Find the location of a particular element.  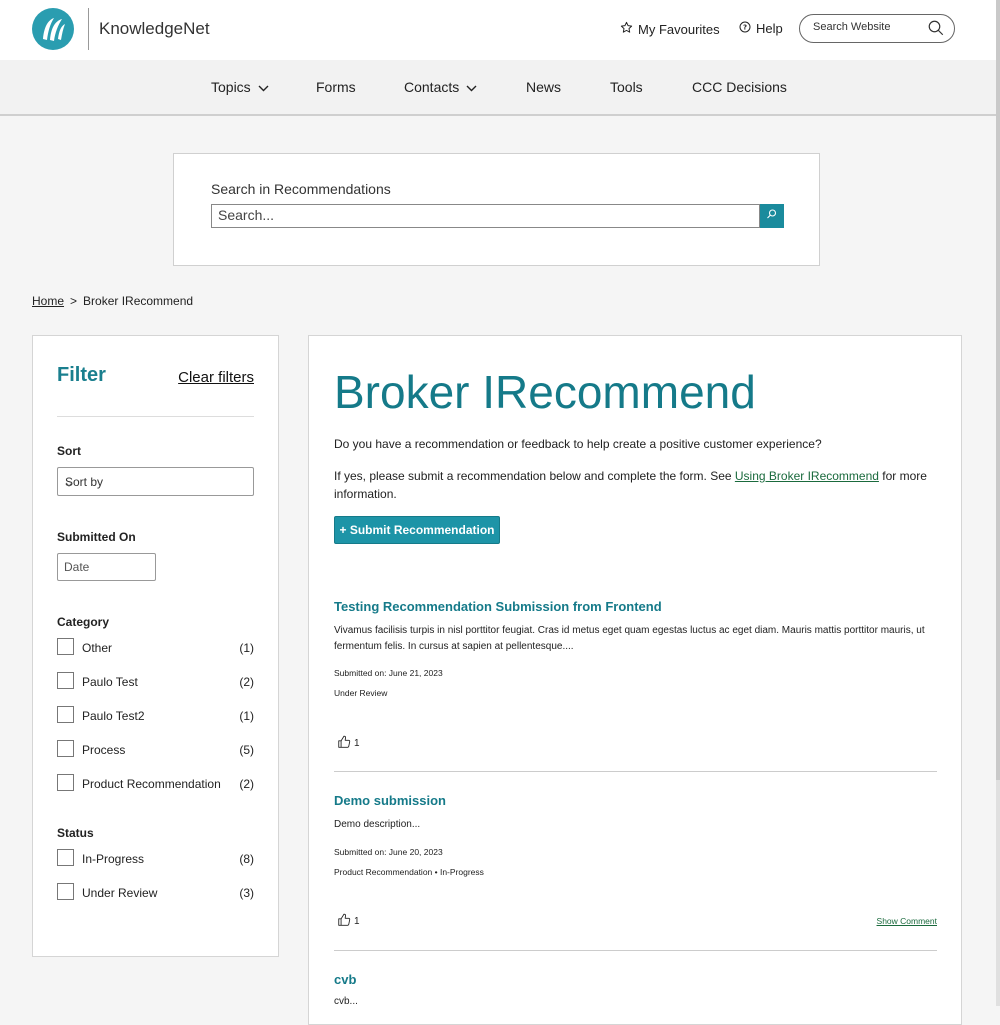

sort-select: Sort by is located at coordinates (155, 481).